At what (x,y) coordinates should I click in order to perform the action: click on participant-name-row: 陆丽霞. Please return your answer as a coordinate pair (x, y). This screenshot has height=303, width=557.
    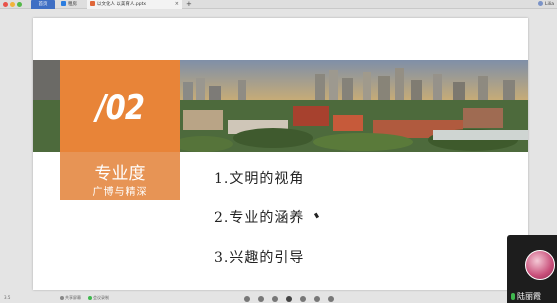
    Looking at the image, I should click on (526, 296).